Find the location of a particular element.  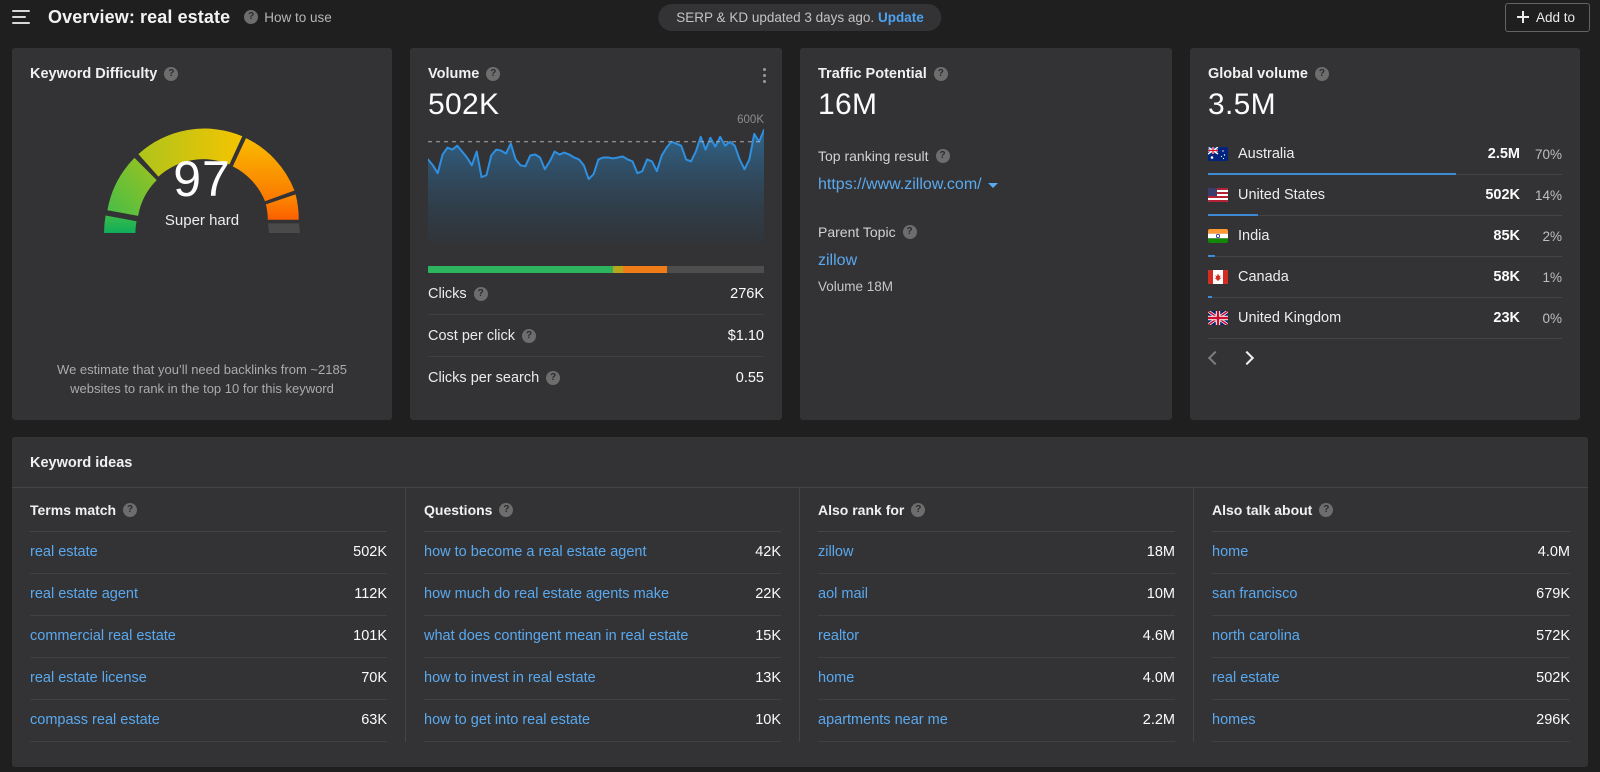

keyword-idea-row: realtor 4.6M is located at coordinates (996, 637).